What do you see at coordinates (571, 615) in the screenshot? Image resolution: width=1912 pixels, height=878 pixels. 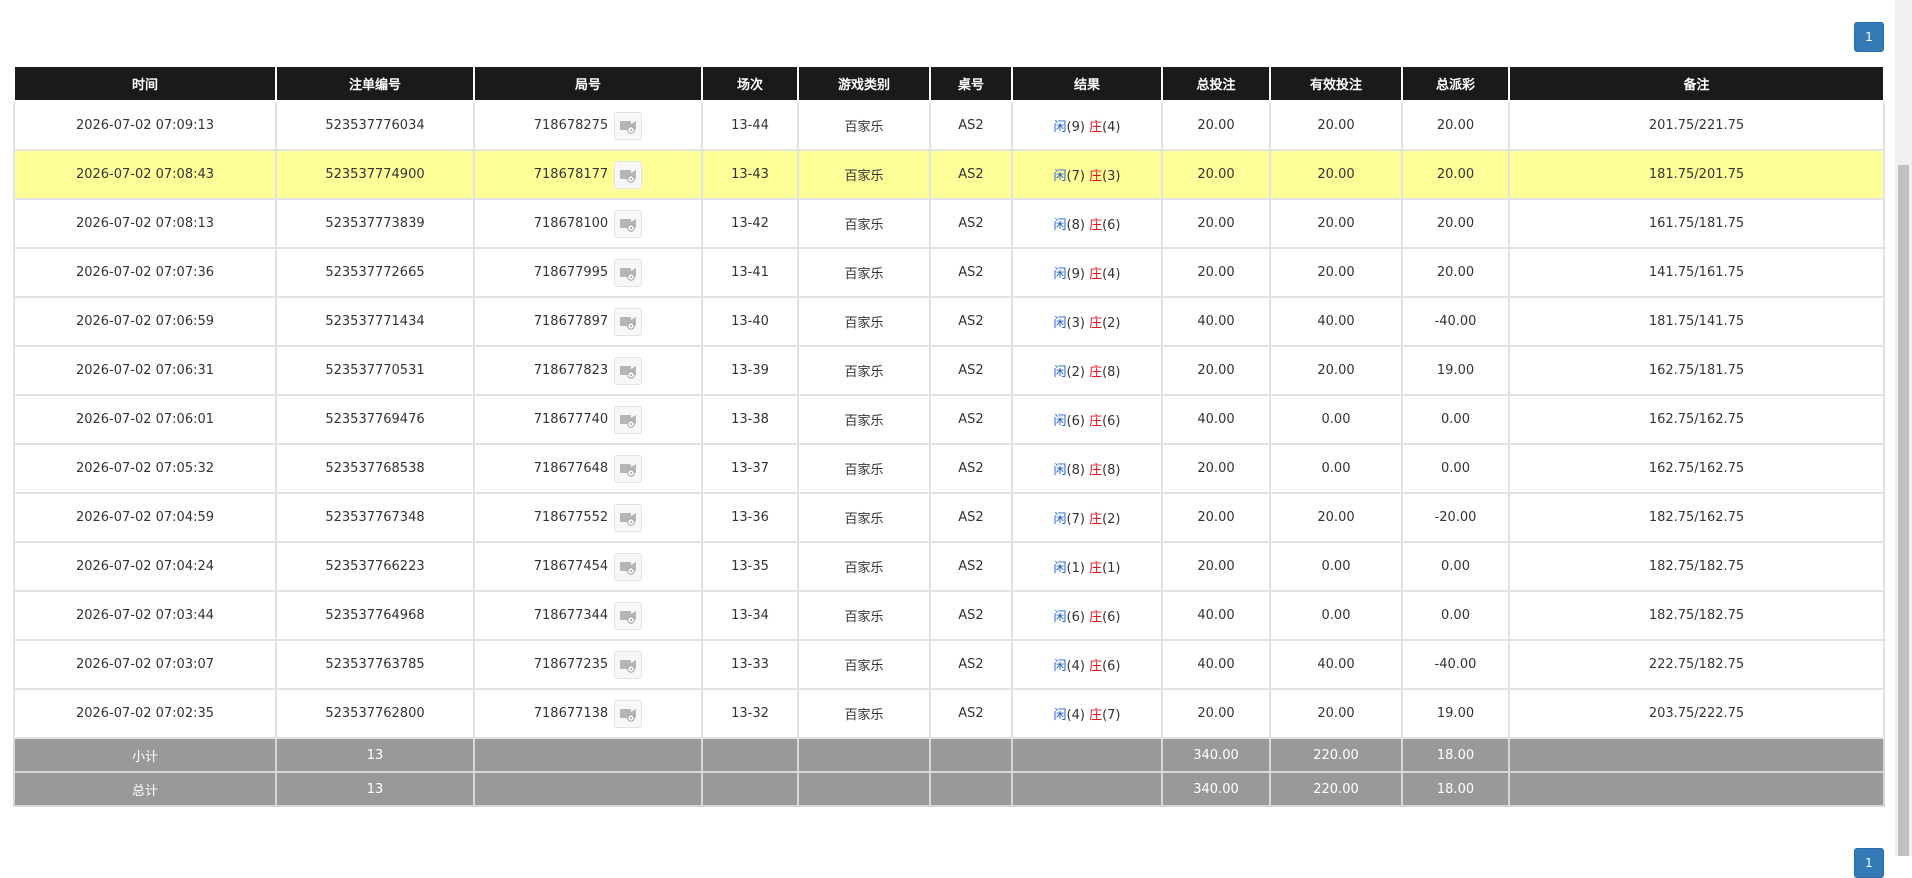 I see `round-number: 718677344` at bounding box center [571, 615].